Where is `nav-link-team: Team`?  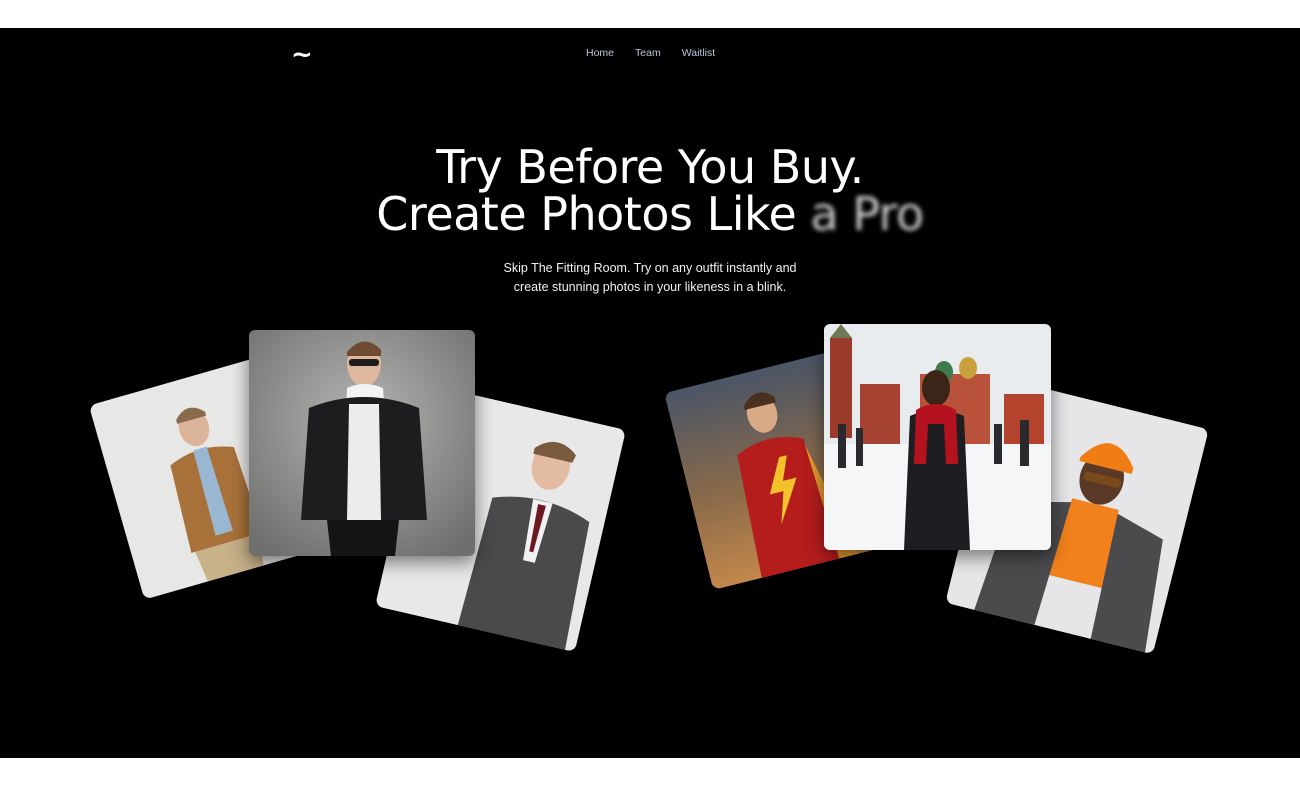 nav-link-team: Team is located at coordinates (648, 53).